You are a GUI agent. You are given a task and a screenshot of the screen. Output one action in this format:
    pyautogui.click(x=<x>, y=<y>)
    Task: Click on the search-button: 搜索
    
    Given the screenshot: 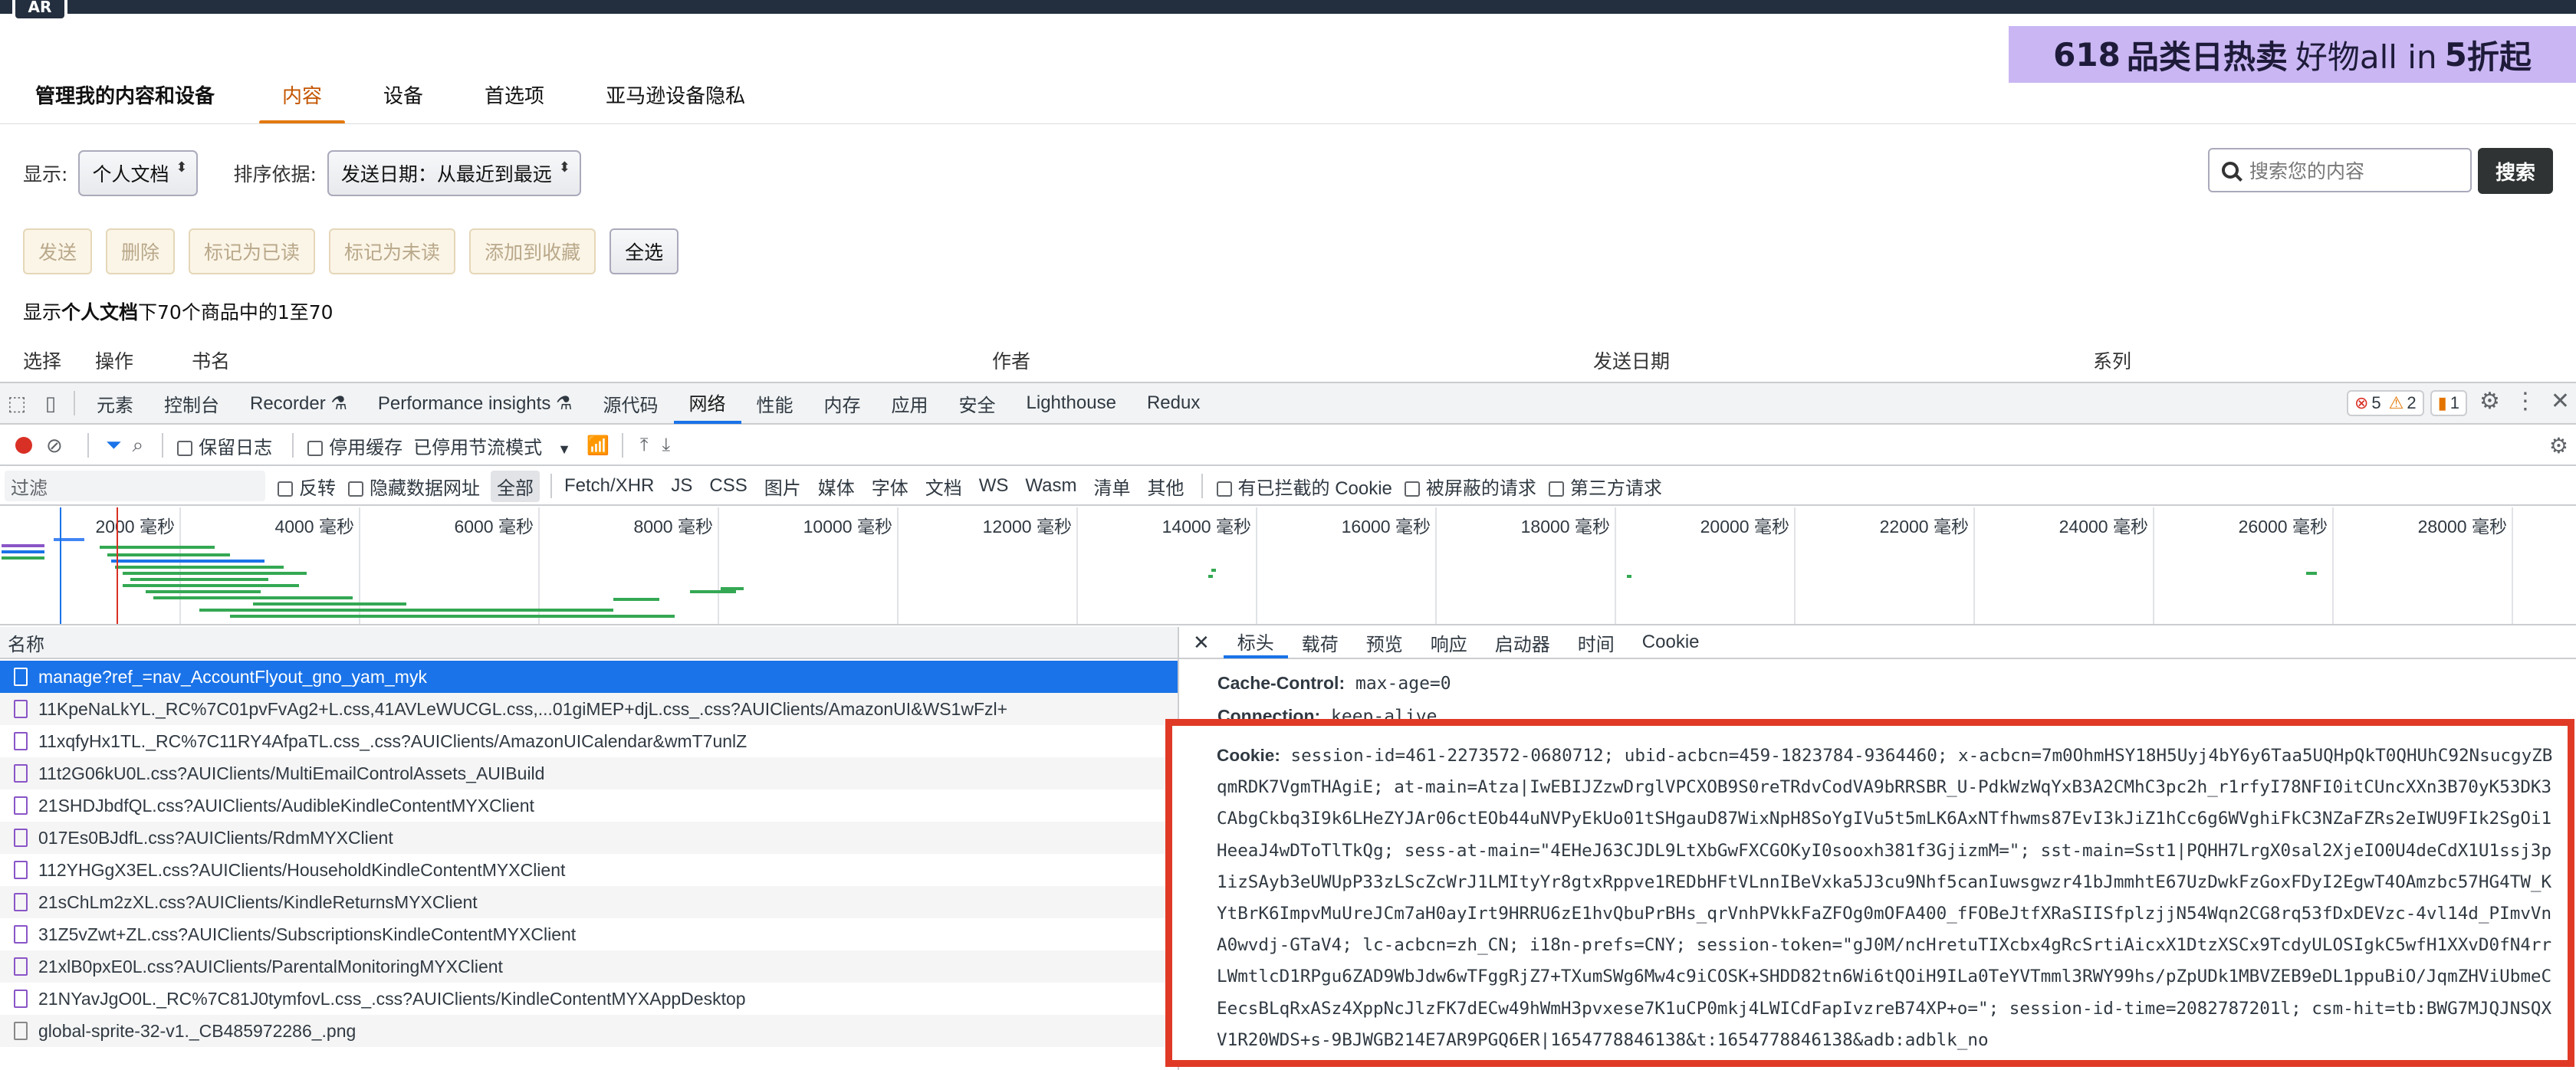 What is the action you would take?
    pyautogui.click(x=2515, y=171)
    